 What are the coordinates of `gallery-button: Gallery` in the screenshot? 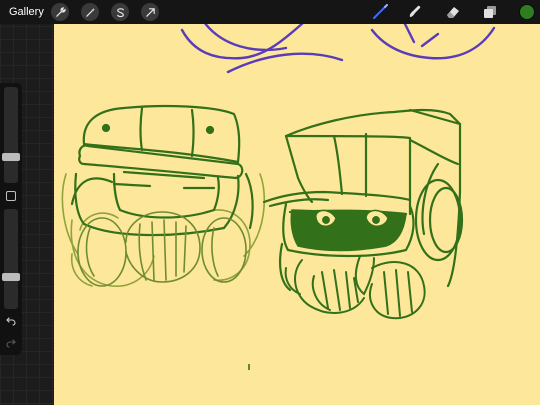 It's located at (26, 12).